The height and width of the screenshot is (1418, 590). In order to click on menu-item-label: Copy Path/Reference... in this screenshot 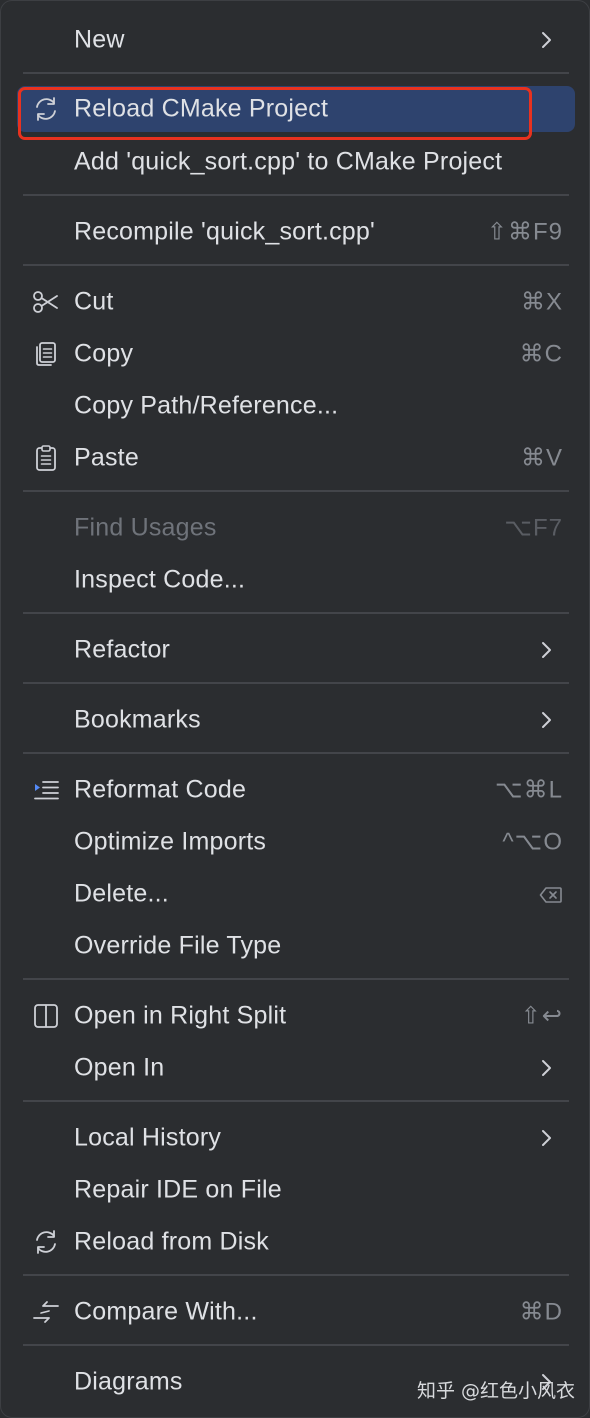, I will do `click(206, 405)`.